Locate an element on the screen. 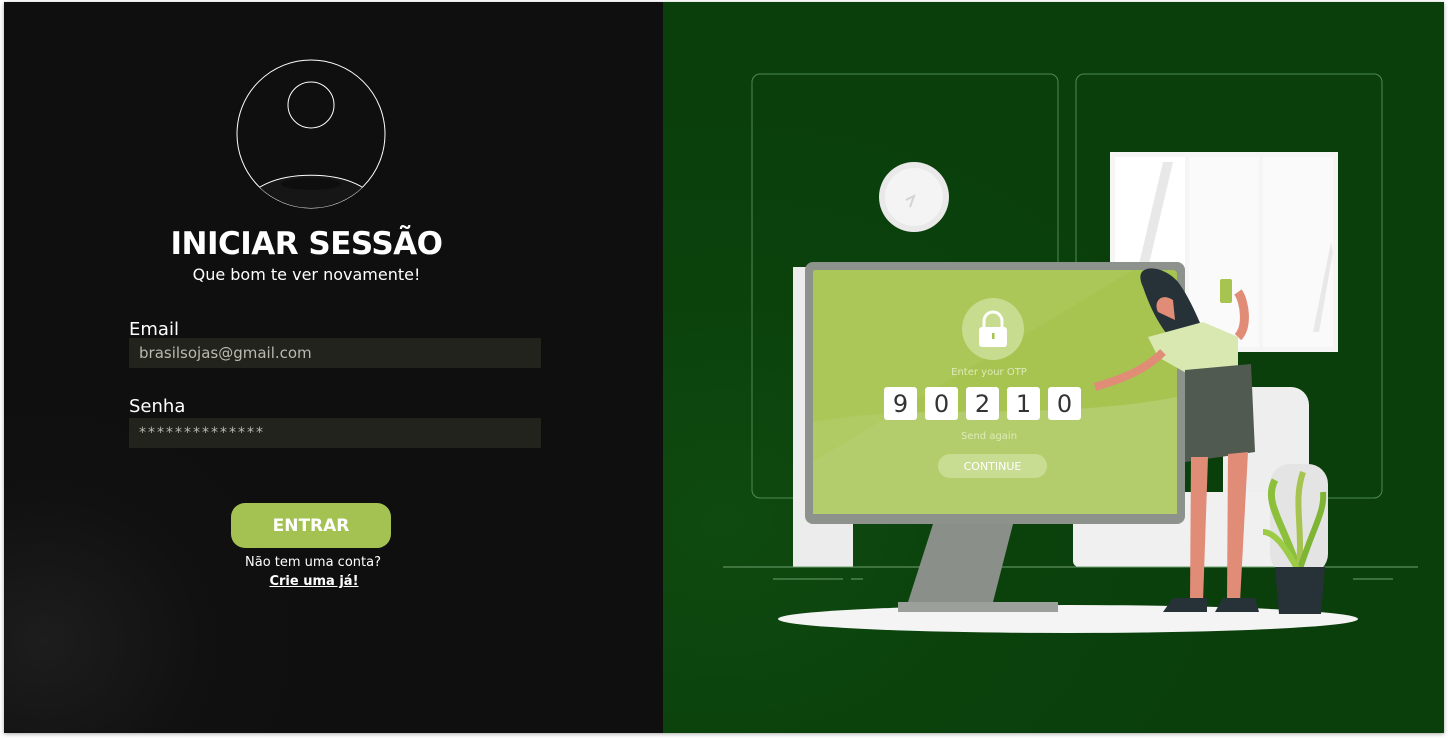 This screenshot has height=741, width=1448. continue-illustration-button: CONTINUE is located at coordinates (992, 466).